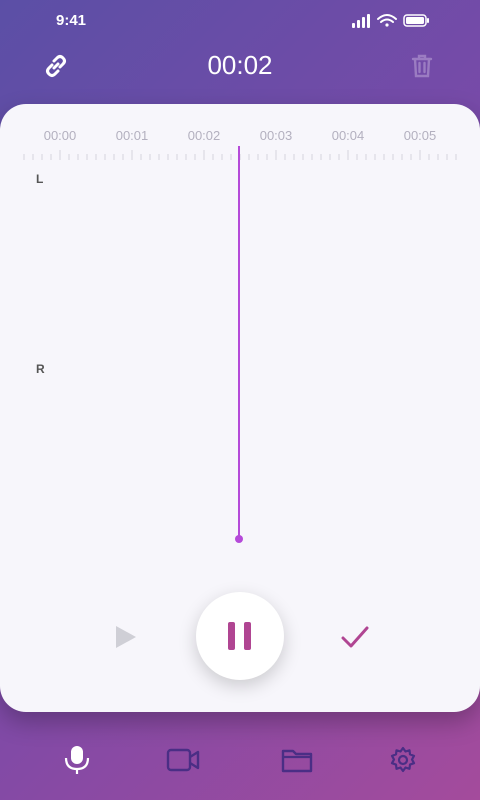 The image size is (480, 800). What do you see at coordinates (297, 760) in the screenshot?
I see `folder-icon` at bounding box center [297, 760].